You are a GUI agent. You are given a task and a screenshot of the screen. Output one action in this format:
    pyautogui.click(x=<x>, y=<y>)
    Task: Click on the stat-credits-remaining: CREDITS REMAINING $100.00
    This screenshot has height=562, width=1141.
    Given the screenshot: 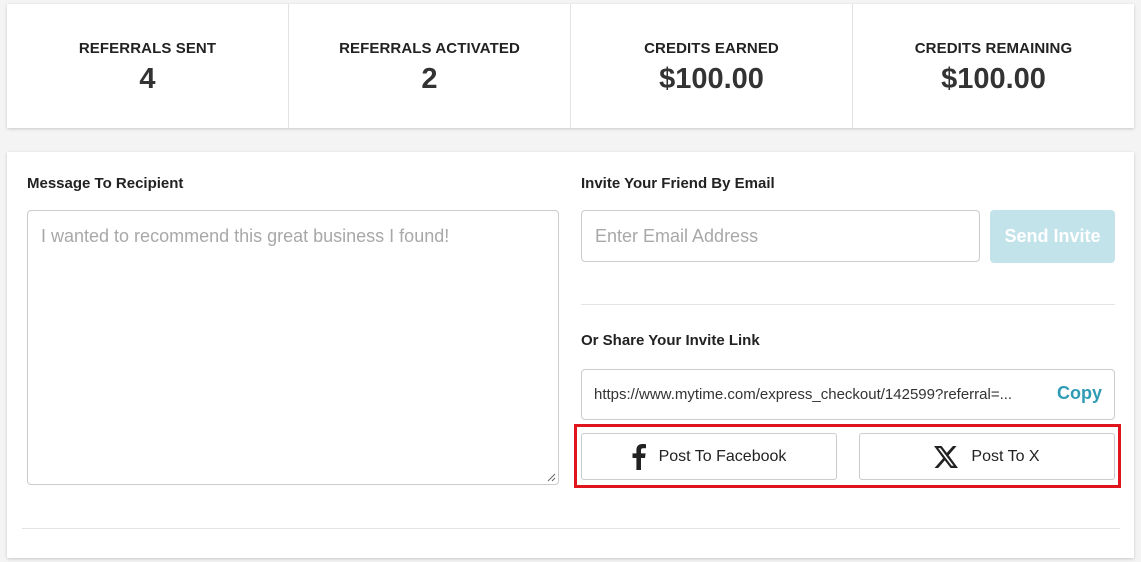 What is the action you would take?
    pyautogui.click(x=993, y=66)
    